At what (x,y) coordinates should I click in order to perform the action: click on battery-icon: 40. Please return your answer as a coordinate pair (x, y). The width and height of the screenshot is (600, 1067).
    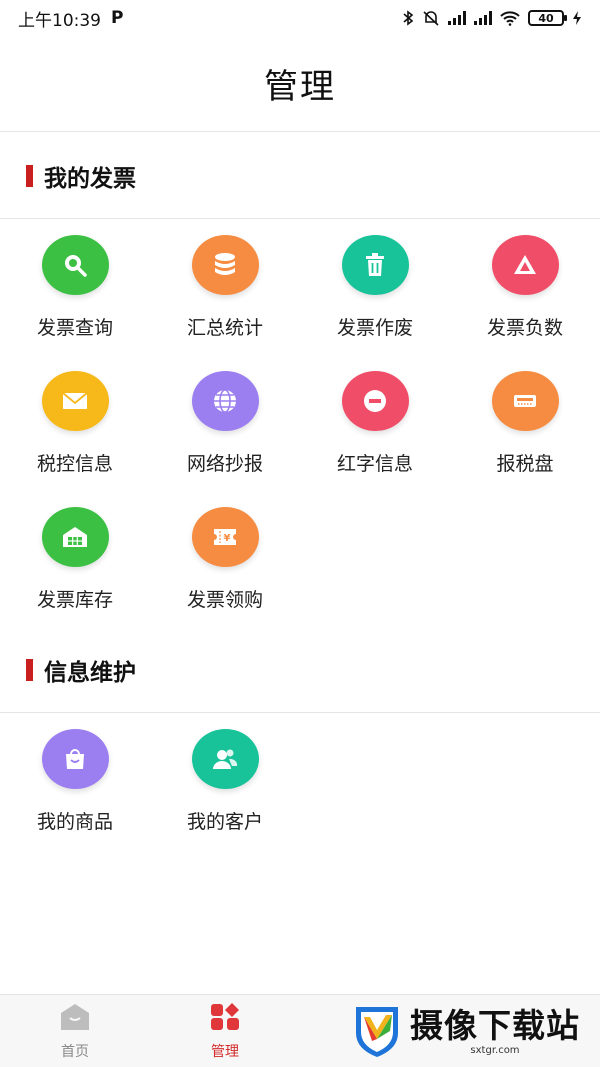
    Looking at the image, I should click on (547, 18).